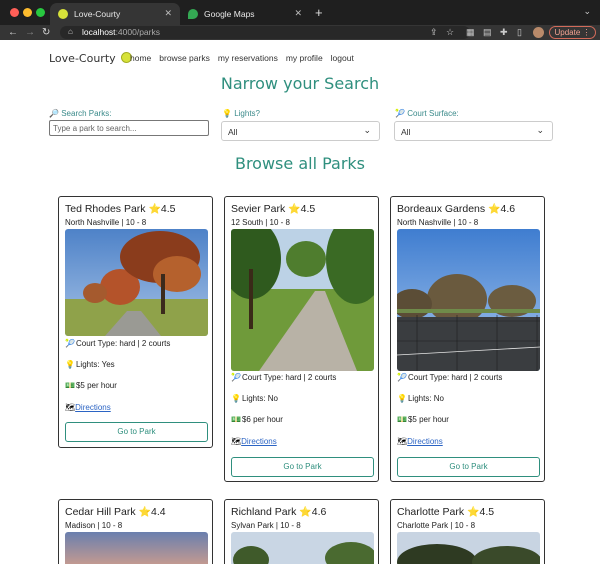  I want to click on tab-title: Google Maps, so click(229, 14).